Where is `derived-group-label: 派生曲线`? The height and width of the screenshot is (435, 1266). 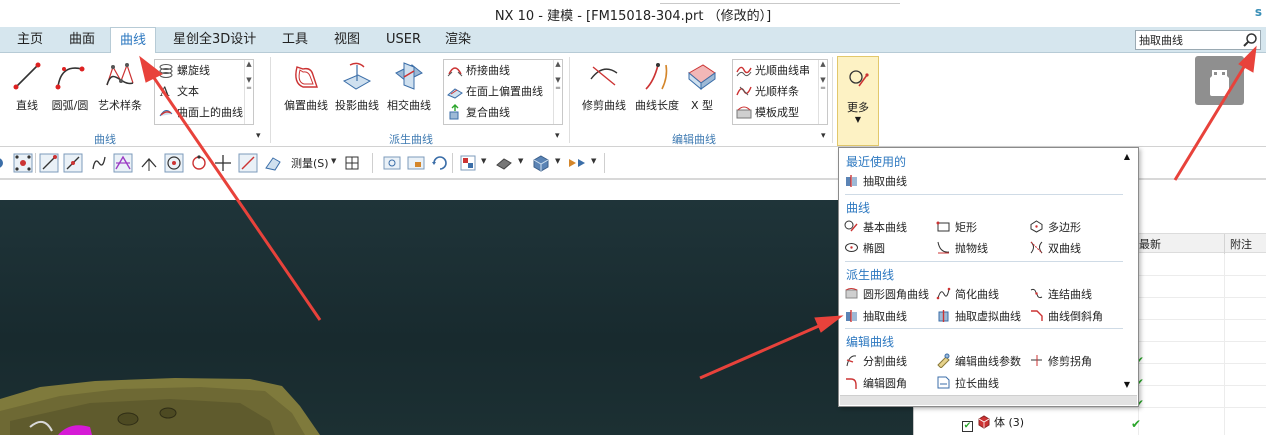 derived-group-label: 派生曲线 is located at coordinates (411, 139).